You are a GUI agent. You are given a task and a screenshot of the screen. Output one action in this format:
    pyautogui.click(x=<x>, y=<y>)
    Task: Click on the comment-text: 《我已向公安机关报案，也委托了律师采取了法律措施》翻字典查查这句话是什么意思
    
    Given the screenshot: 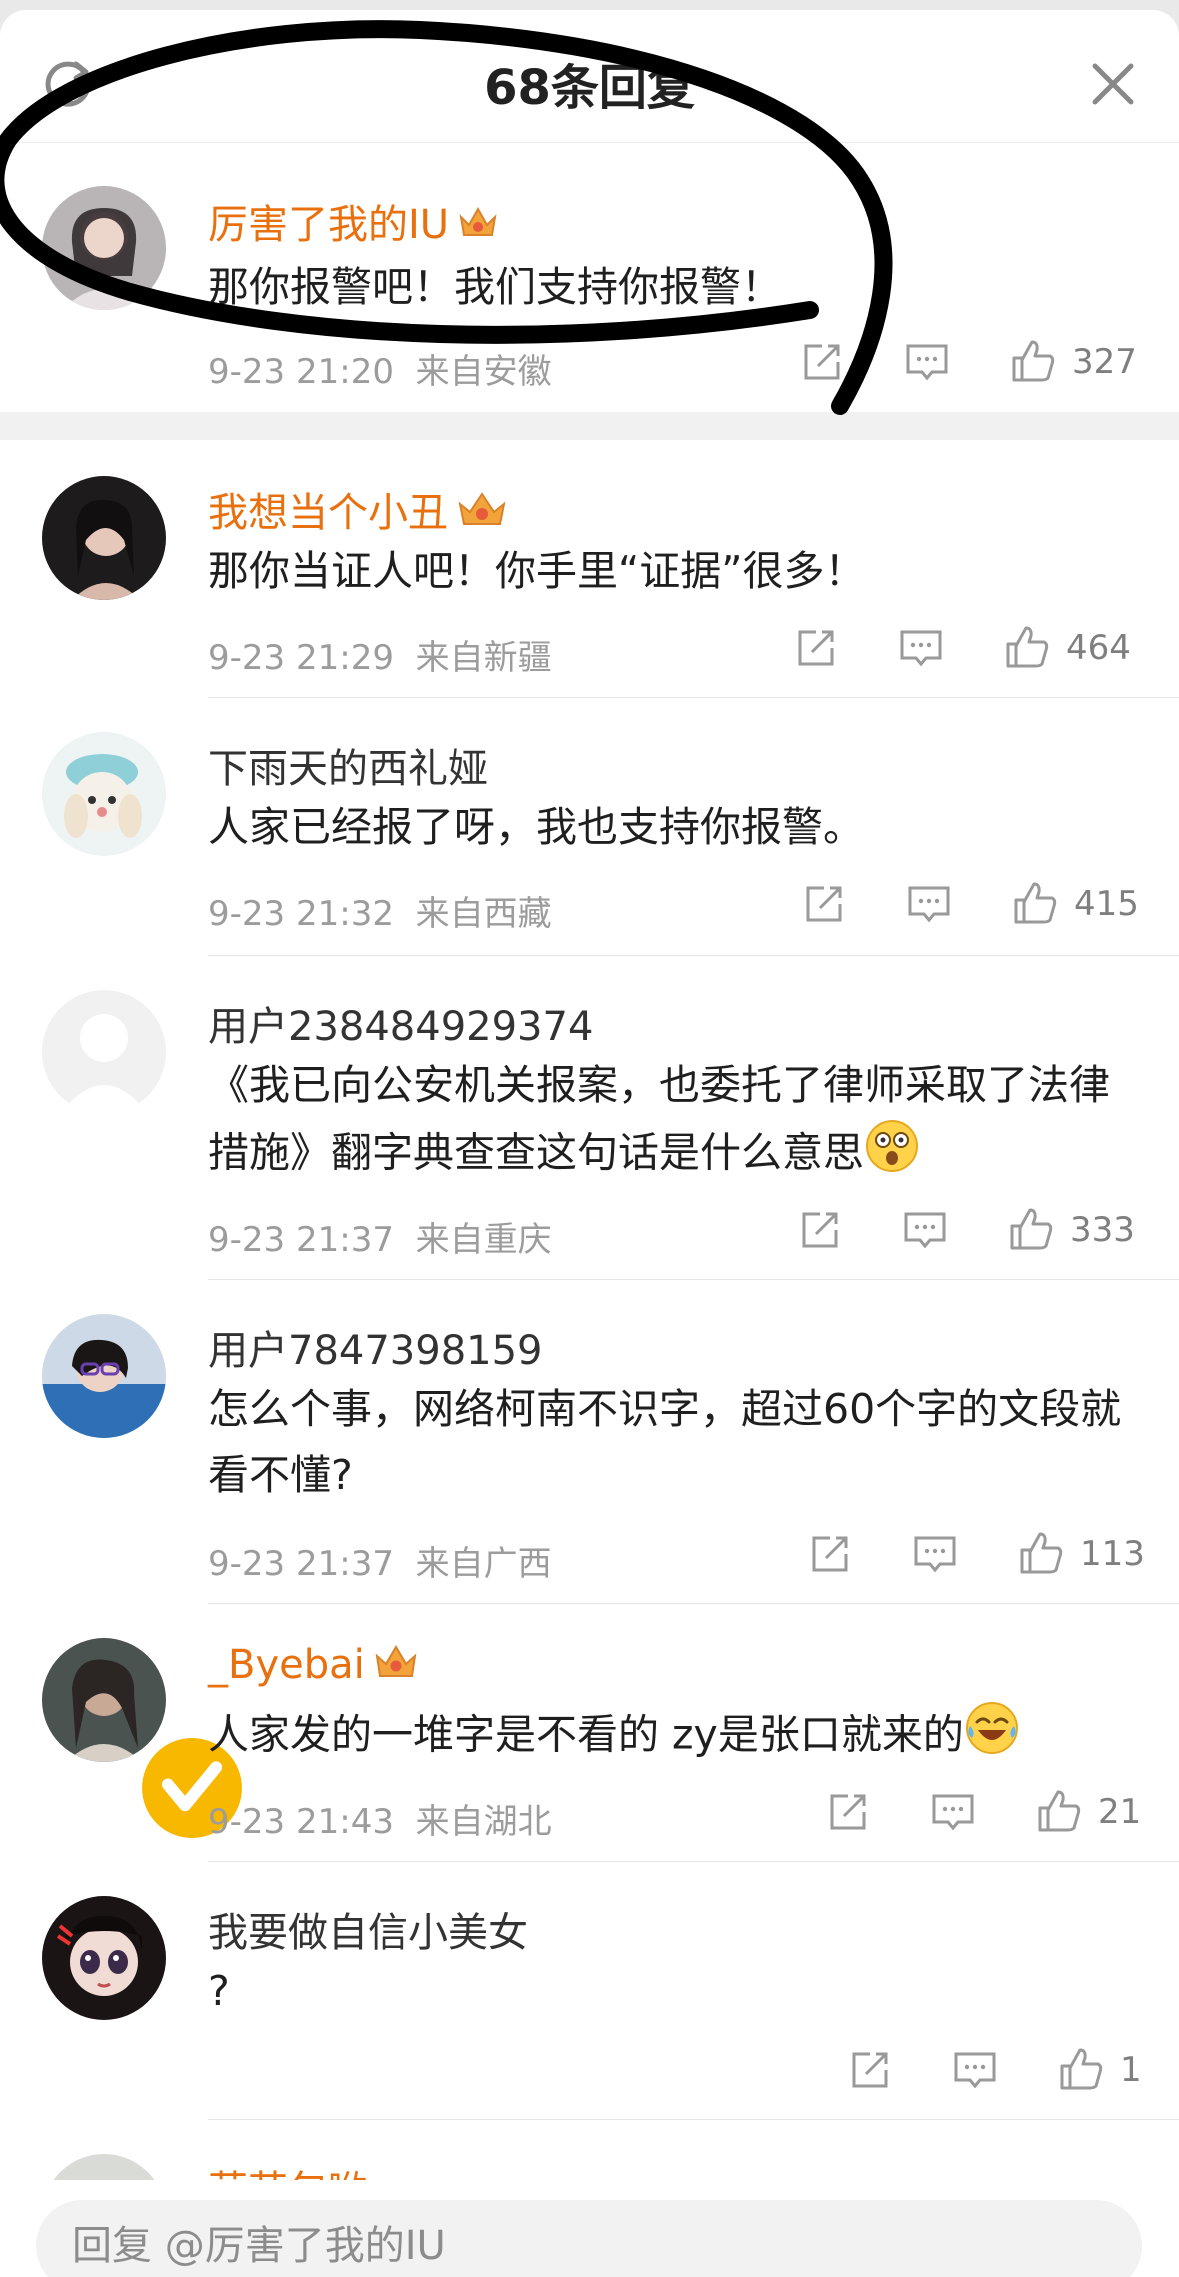 What is the action you would take?
    pyautogui.click(x=668, y=1122)
    